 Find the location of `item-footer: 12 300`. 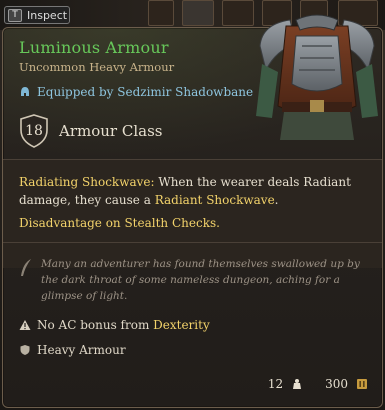

item-footer: 12 300 is located at coordinates (318, 384).